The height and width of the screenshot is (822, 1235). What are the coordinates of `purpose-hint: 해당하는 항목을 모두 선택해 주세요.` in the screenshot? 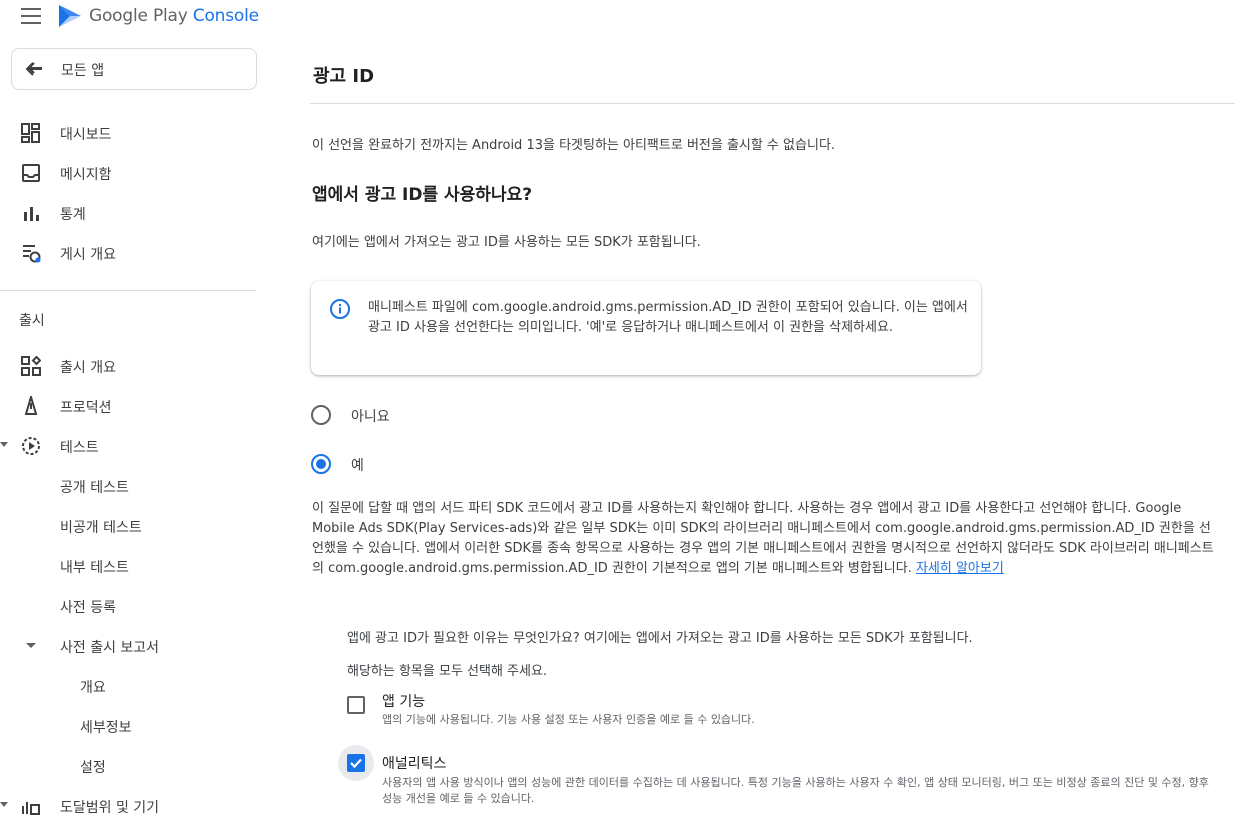 It's located at (447, 671).